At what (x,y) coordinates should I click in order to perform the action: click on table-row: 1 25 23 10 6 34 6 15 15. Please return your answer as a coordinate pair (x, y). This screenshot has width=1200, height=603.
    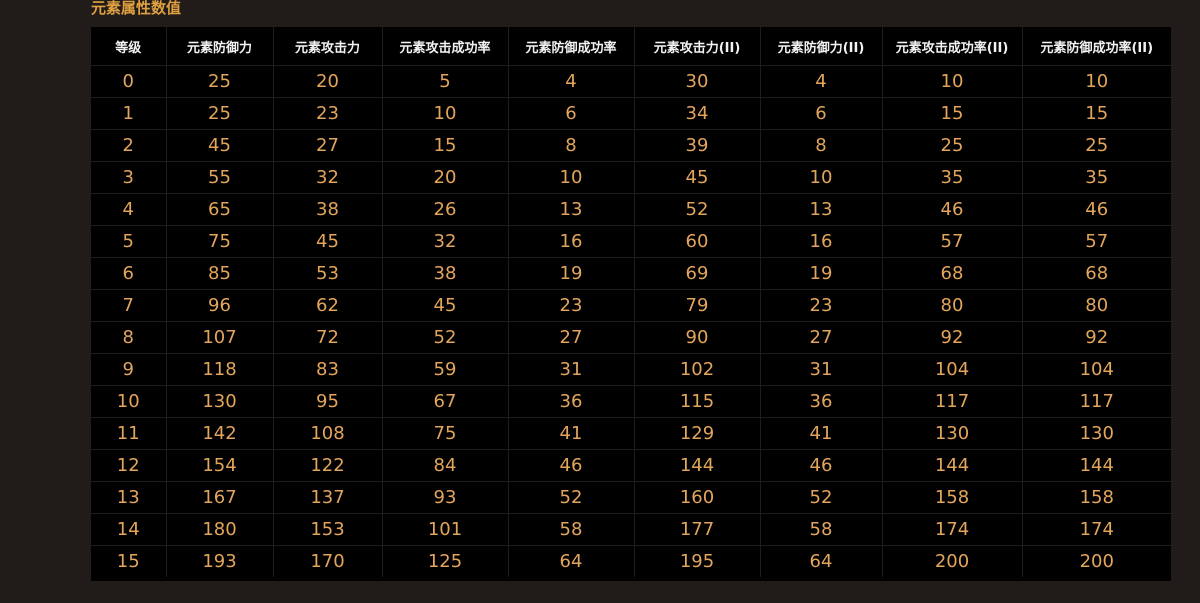
    Looking at the image, I should click on (631, 113).